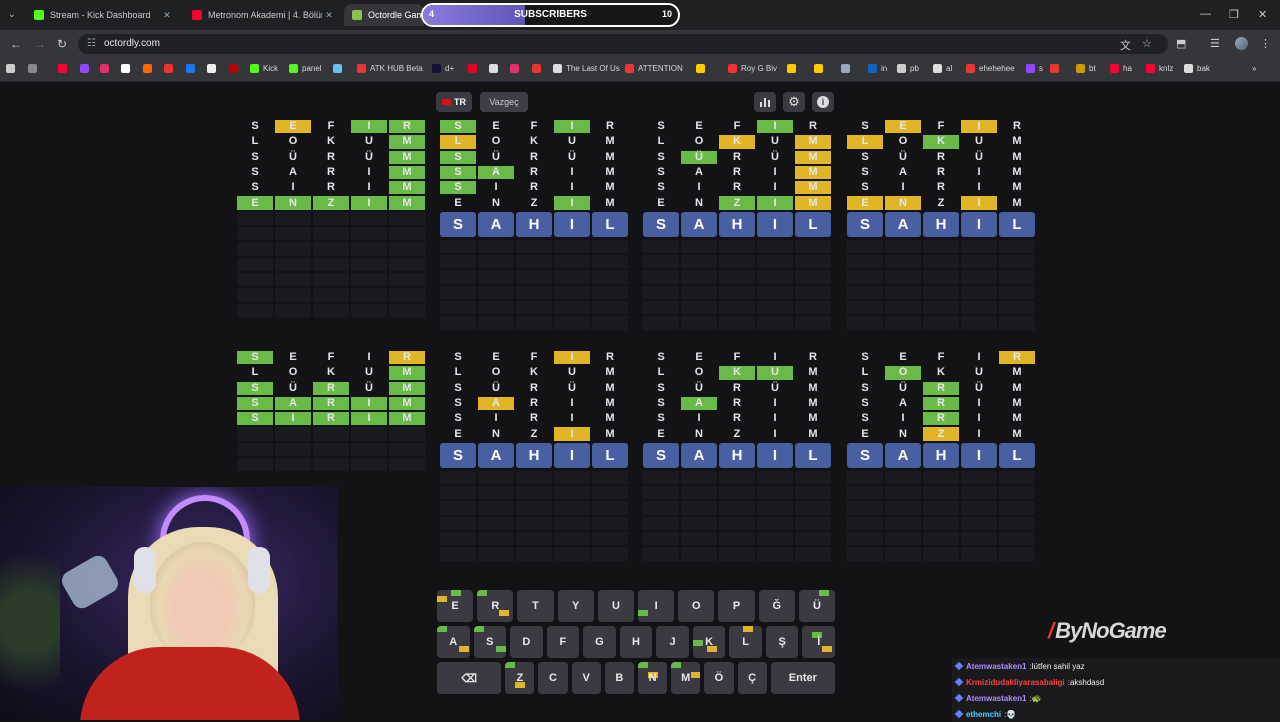 This screenshot has width=1280, height=722. Describe the element at coordinates (12, 68) in the screenshot. I see `apps-icon` at that location.